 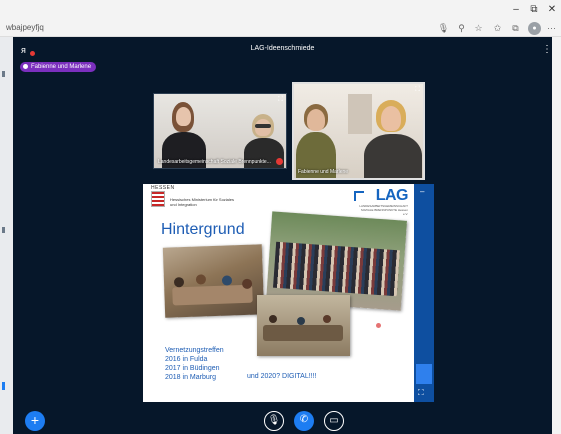 What do you see at coordinates (25, 66) in the screenshot?
I see `mic-icon` at bounding box center [25, 66].